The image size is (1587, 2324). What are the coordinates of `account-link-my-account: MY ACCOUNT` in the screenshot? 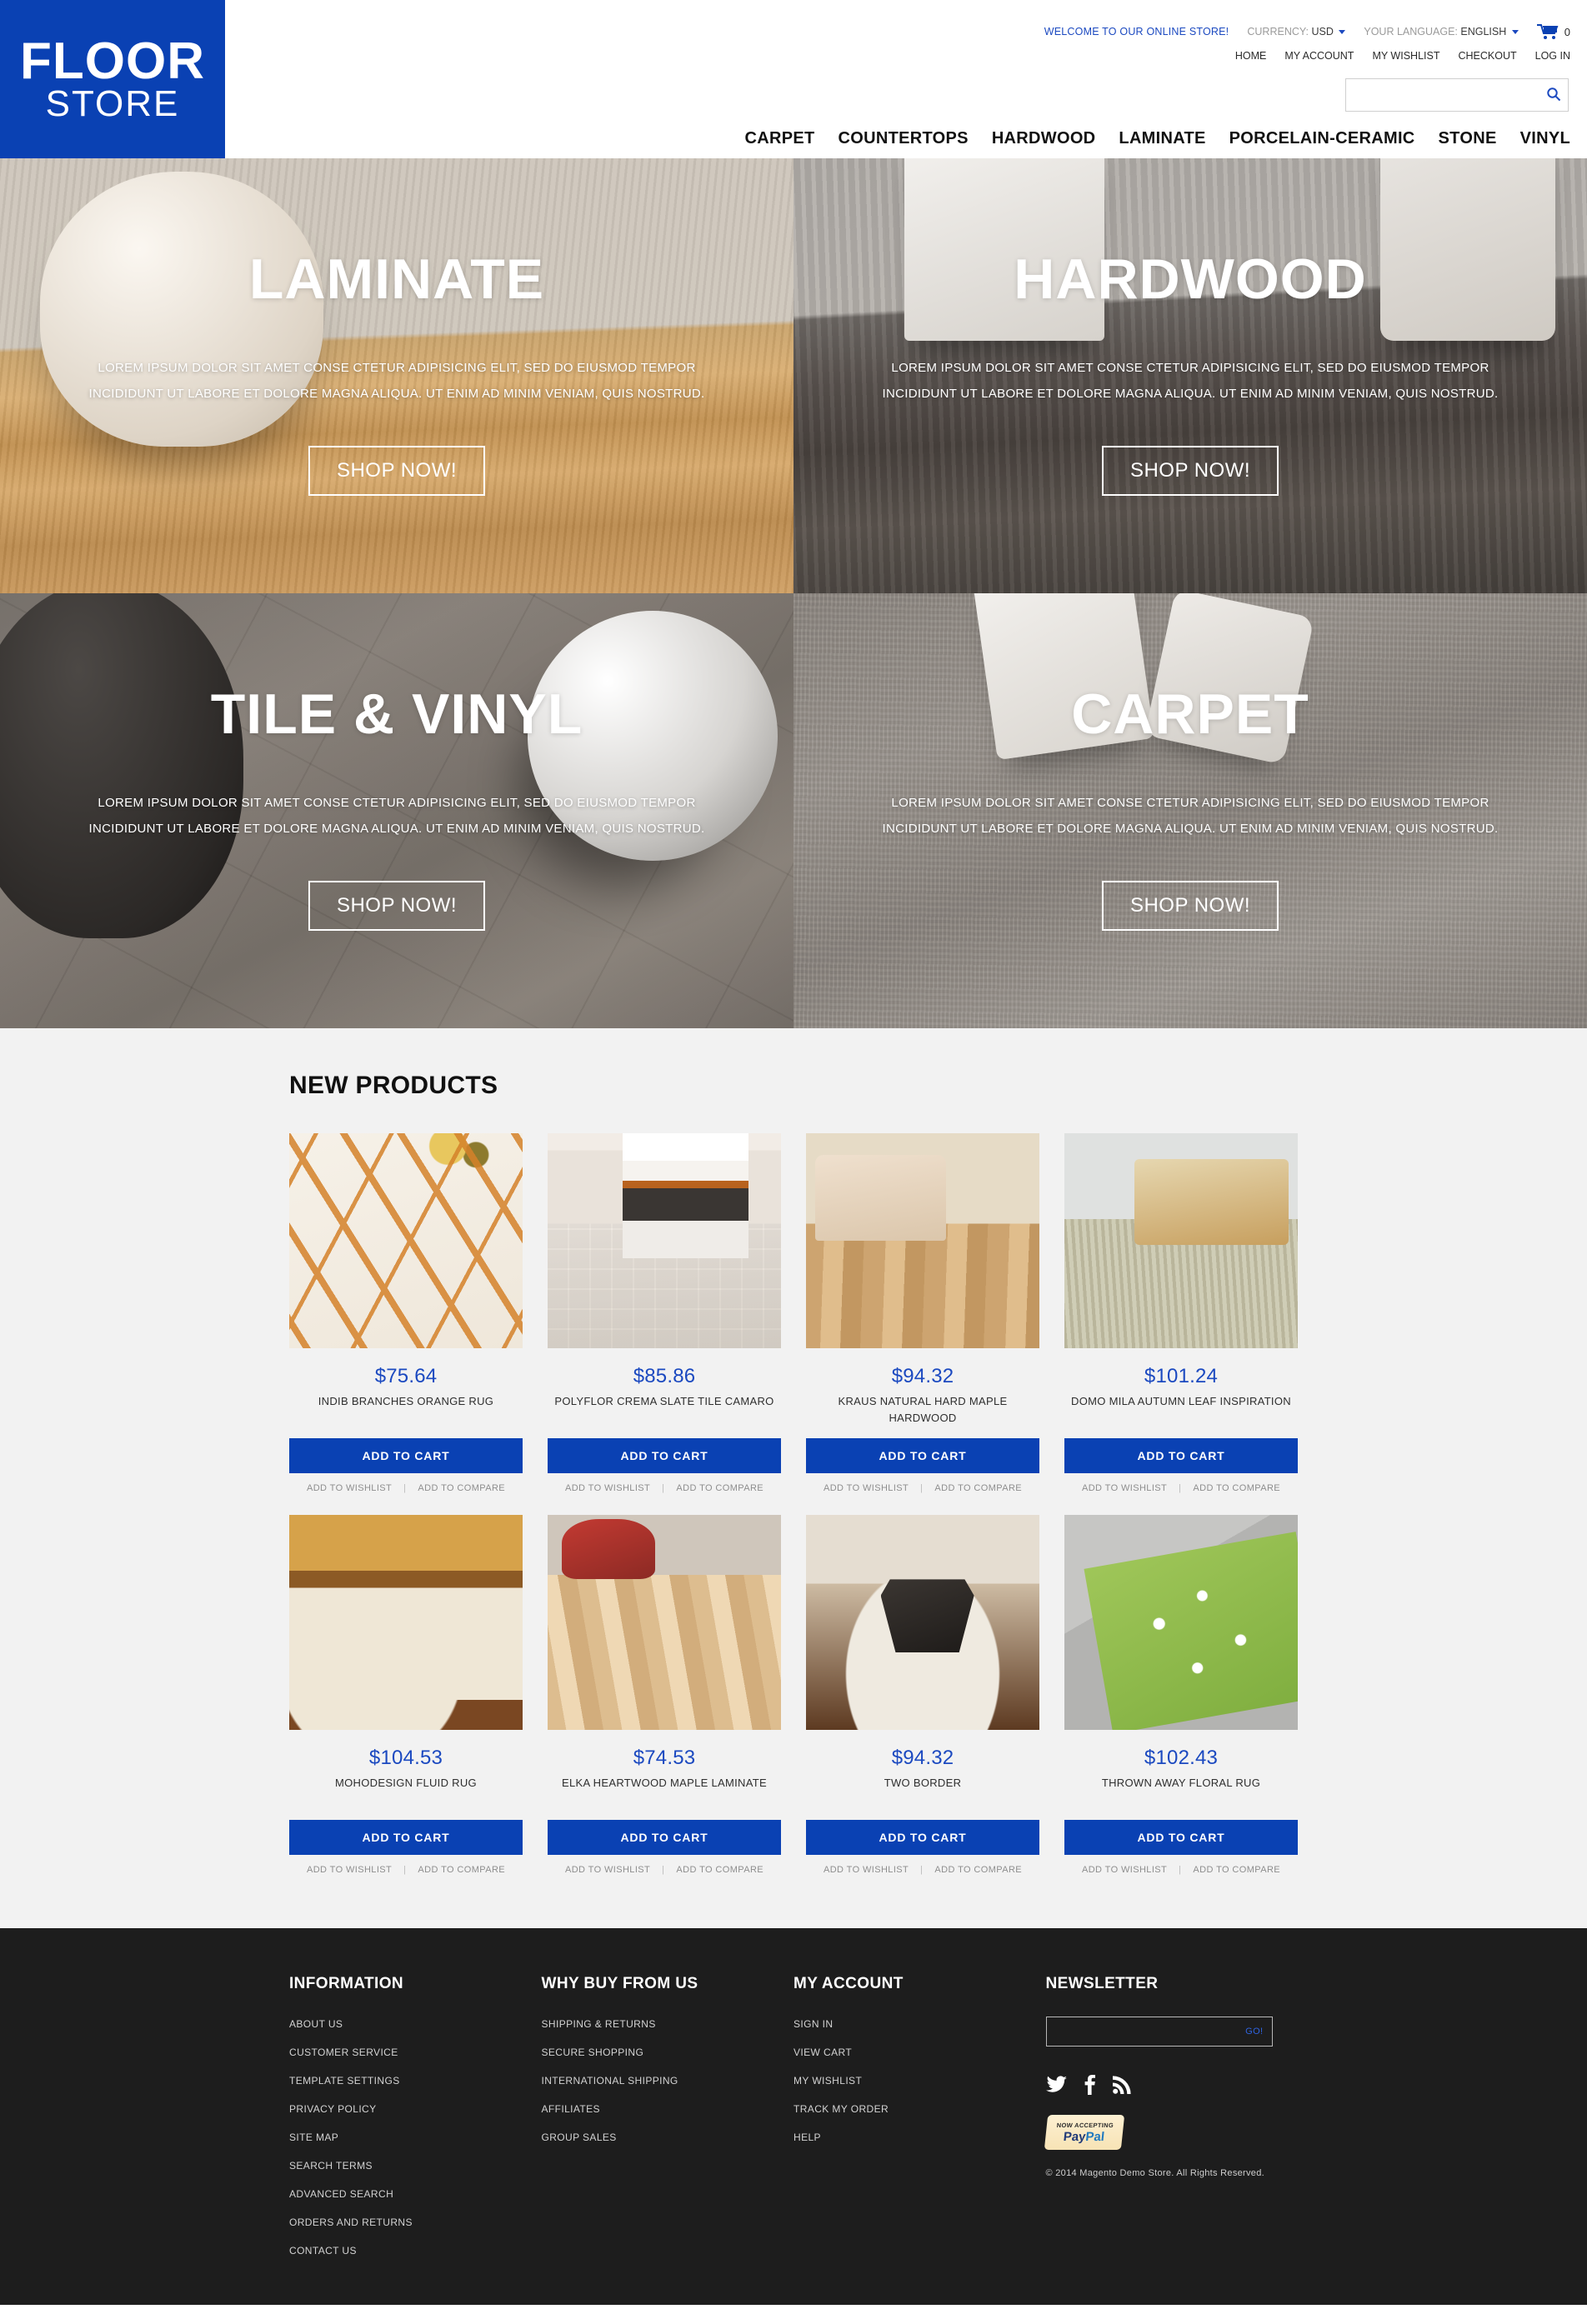 It's located at (1319, 56).